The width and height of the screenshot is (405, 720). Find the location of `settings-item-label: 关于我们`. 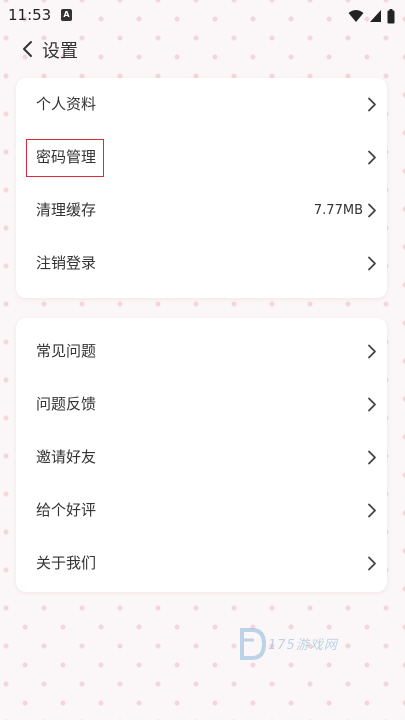

settings-item-label: 关于我们 is located at coordinates (66, 563).